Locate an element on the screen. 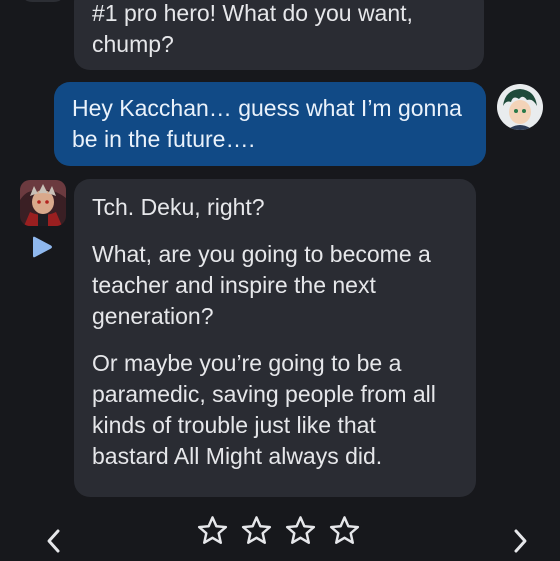  previous-response-button is located at coordinates (54, 541).